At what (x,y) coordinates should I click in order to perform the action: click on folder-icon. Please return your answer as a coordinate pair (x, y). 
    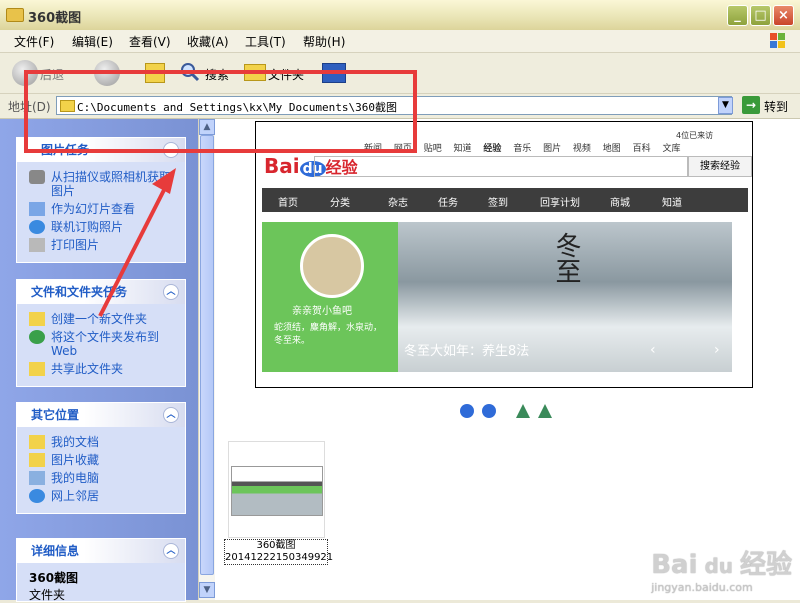
    Looking at the image, I should click on (15, 15).